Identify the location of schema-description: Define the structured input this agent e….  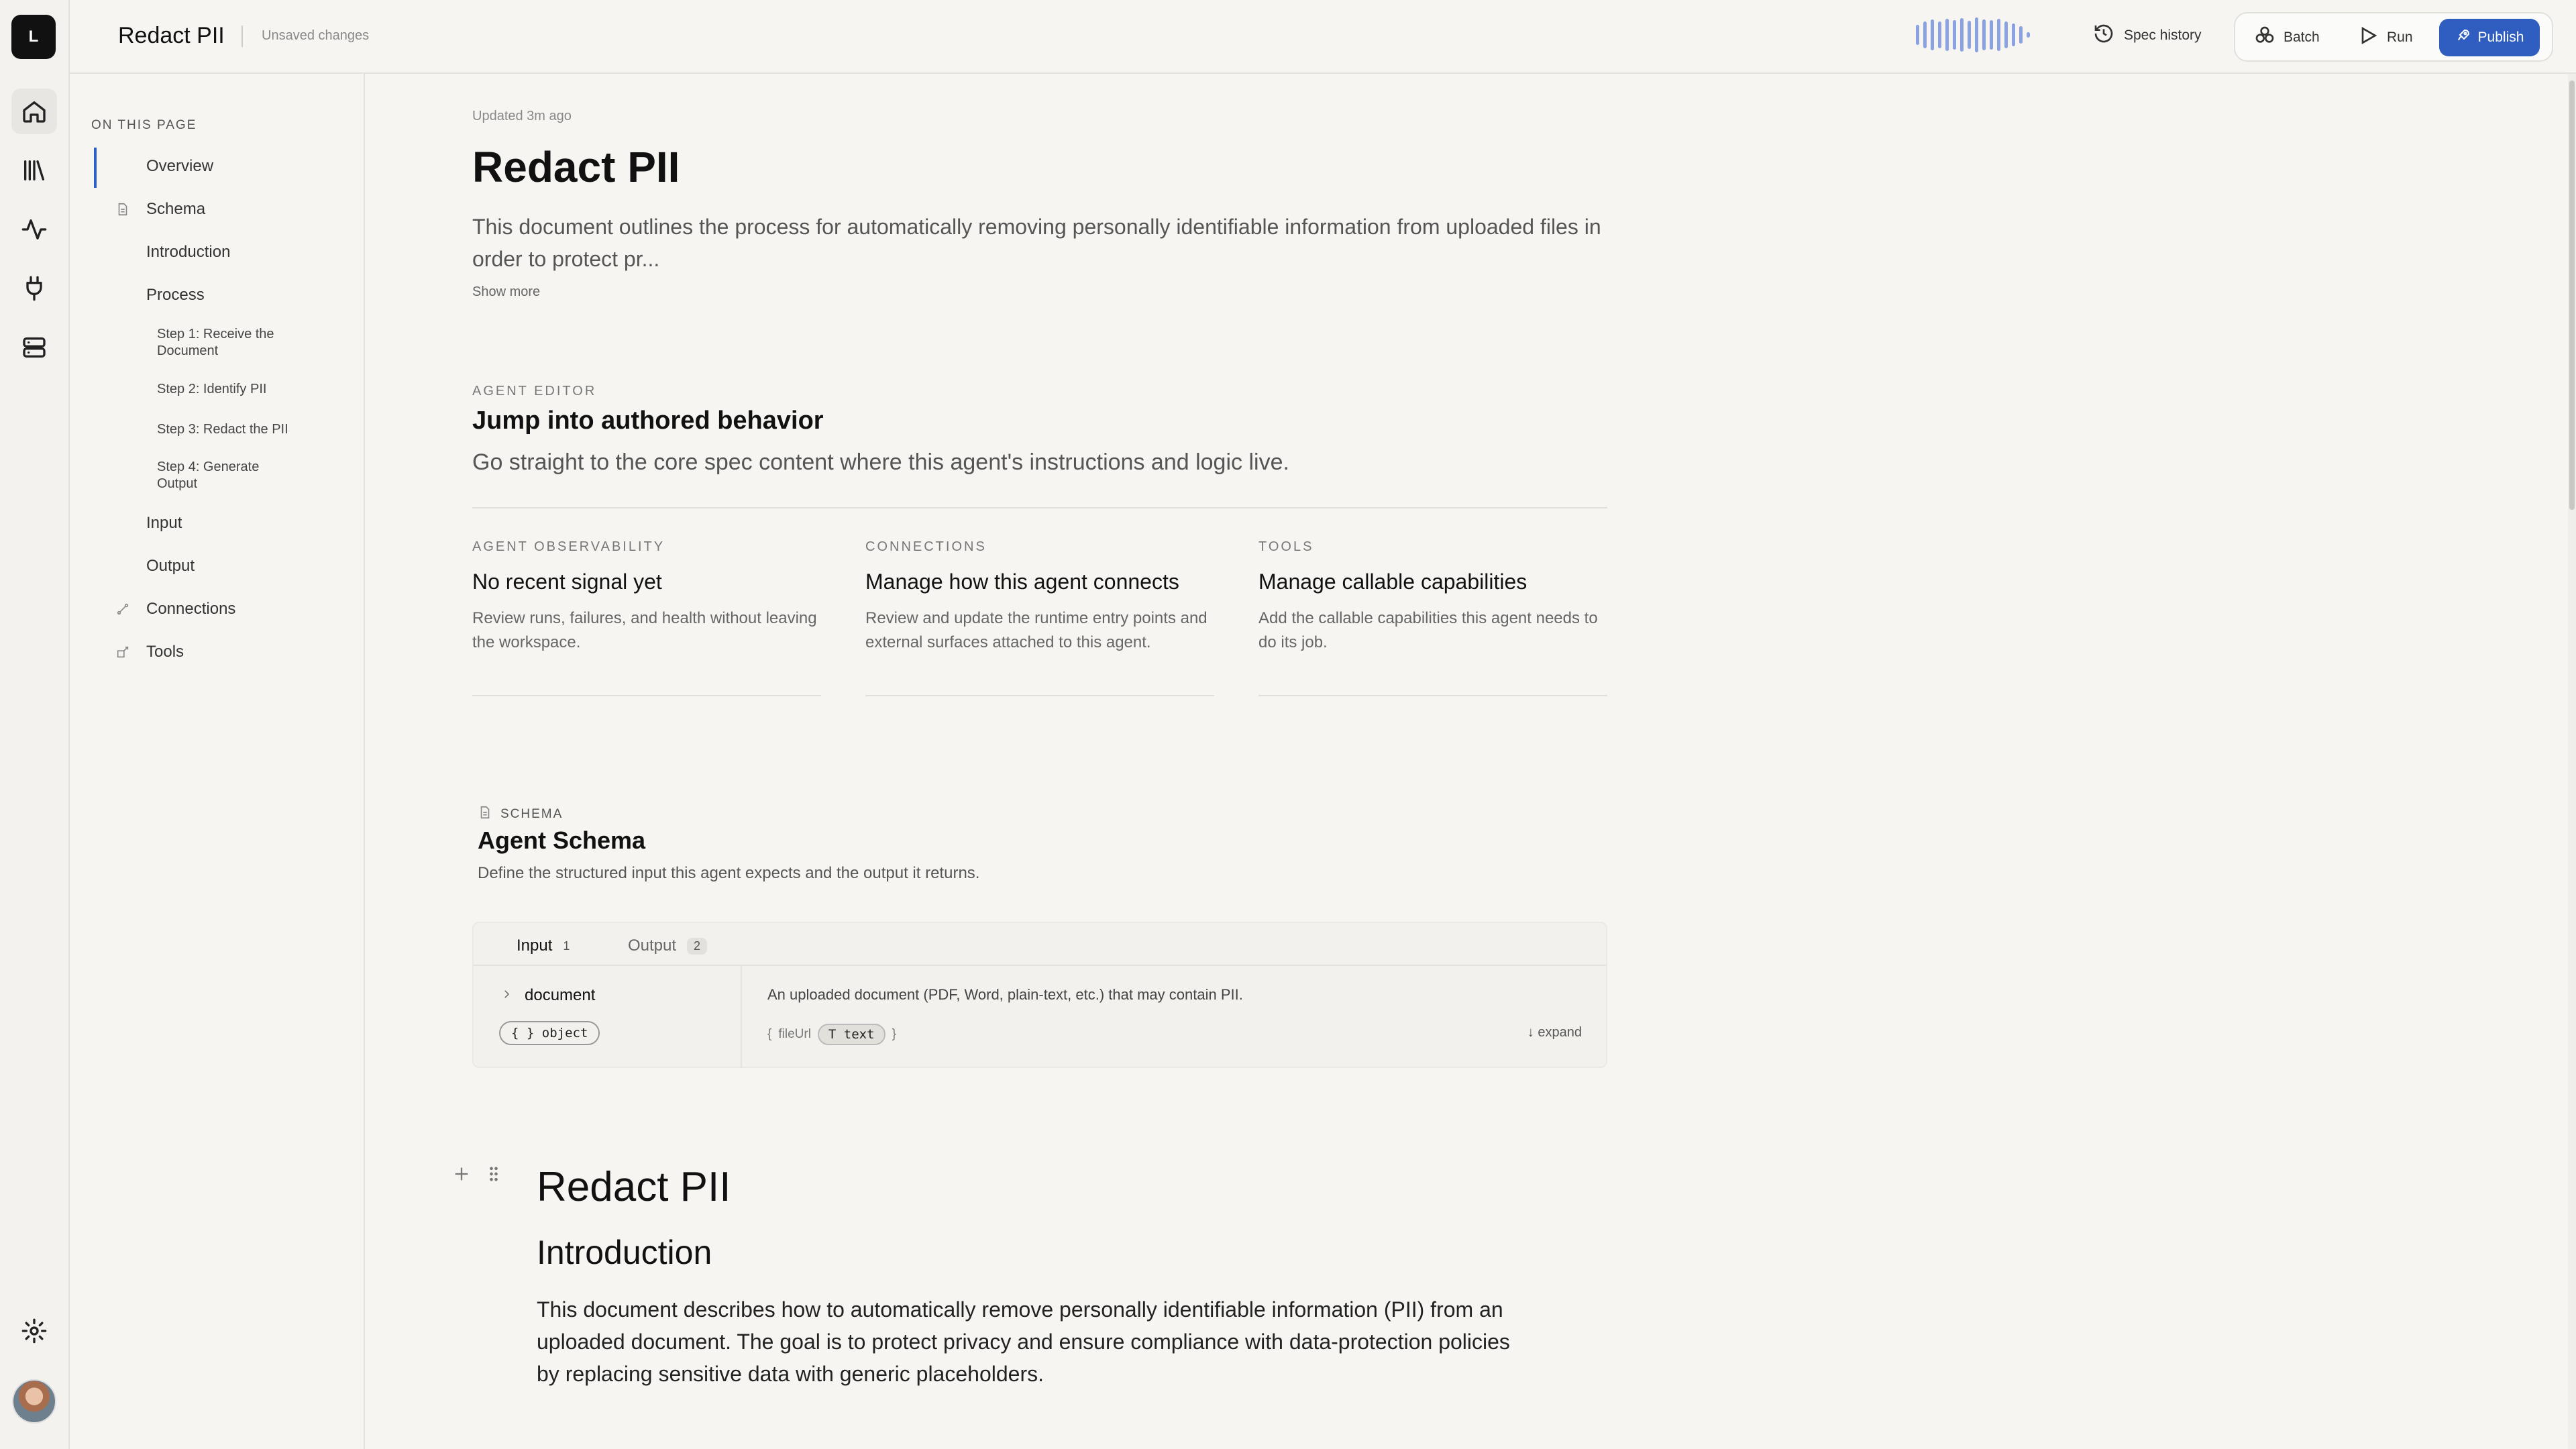
(729, 873).